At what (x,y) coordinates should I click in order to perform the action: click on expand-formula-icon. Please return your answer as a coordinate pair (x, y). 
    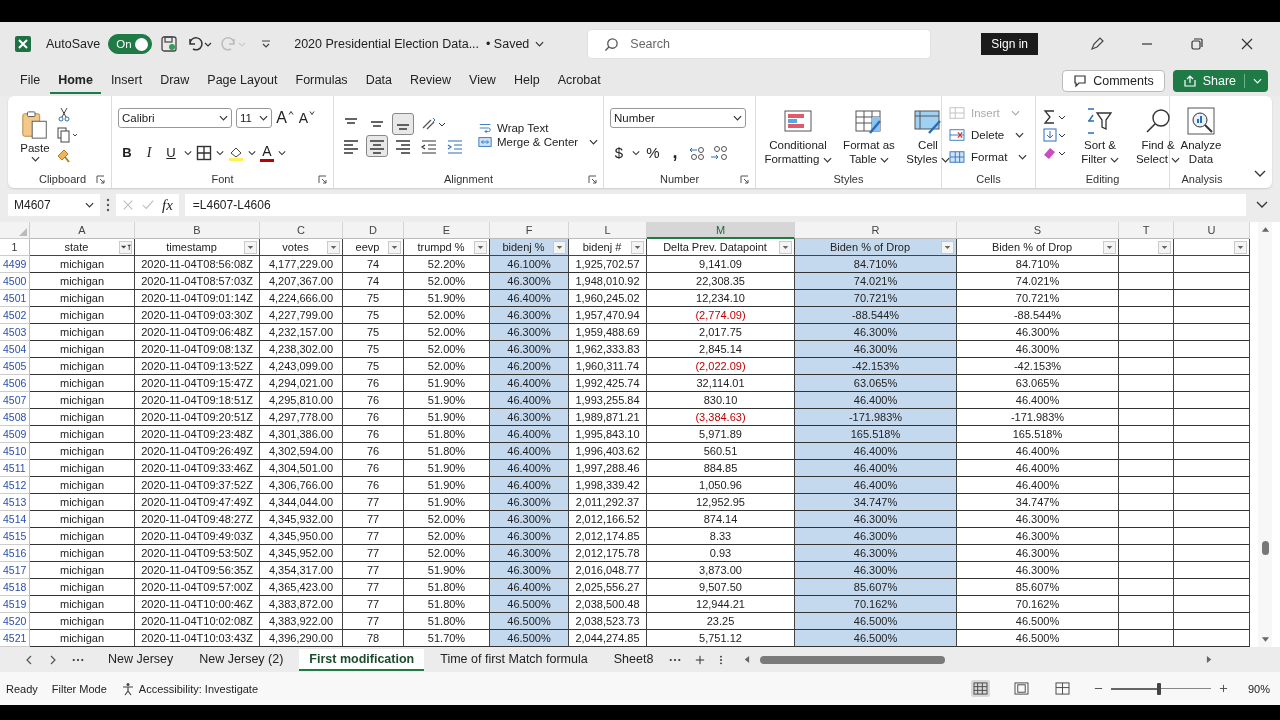
    Looking at the image, I should click on (1262, 205).